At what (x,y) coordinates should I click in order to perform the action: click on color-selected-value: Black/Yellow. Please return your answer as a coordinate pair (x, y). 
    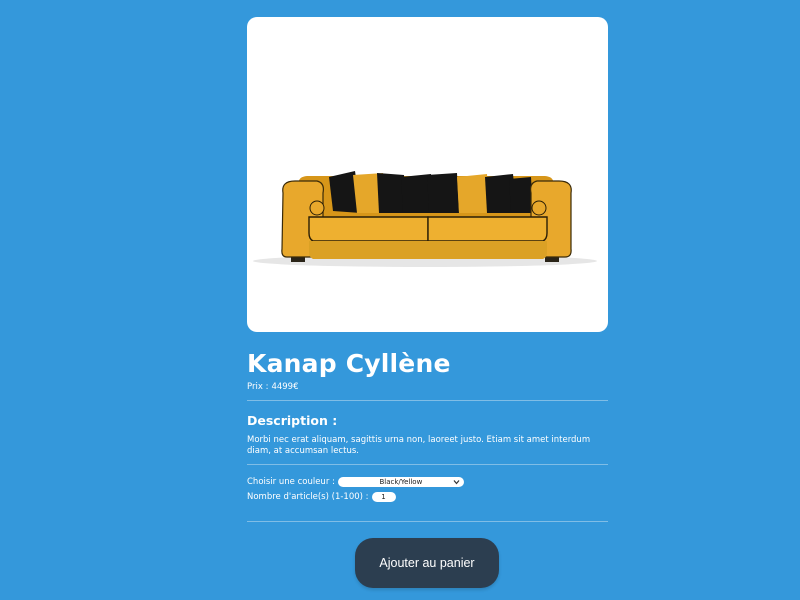
    Looking at the image, I should click on (401, 482).